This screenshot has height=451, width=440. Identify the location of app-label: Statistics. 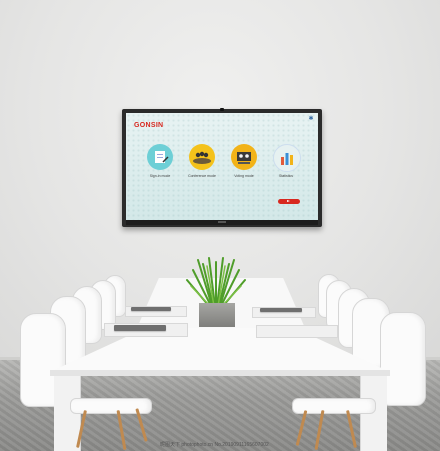
(285, 176).